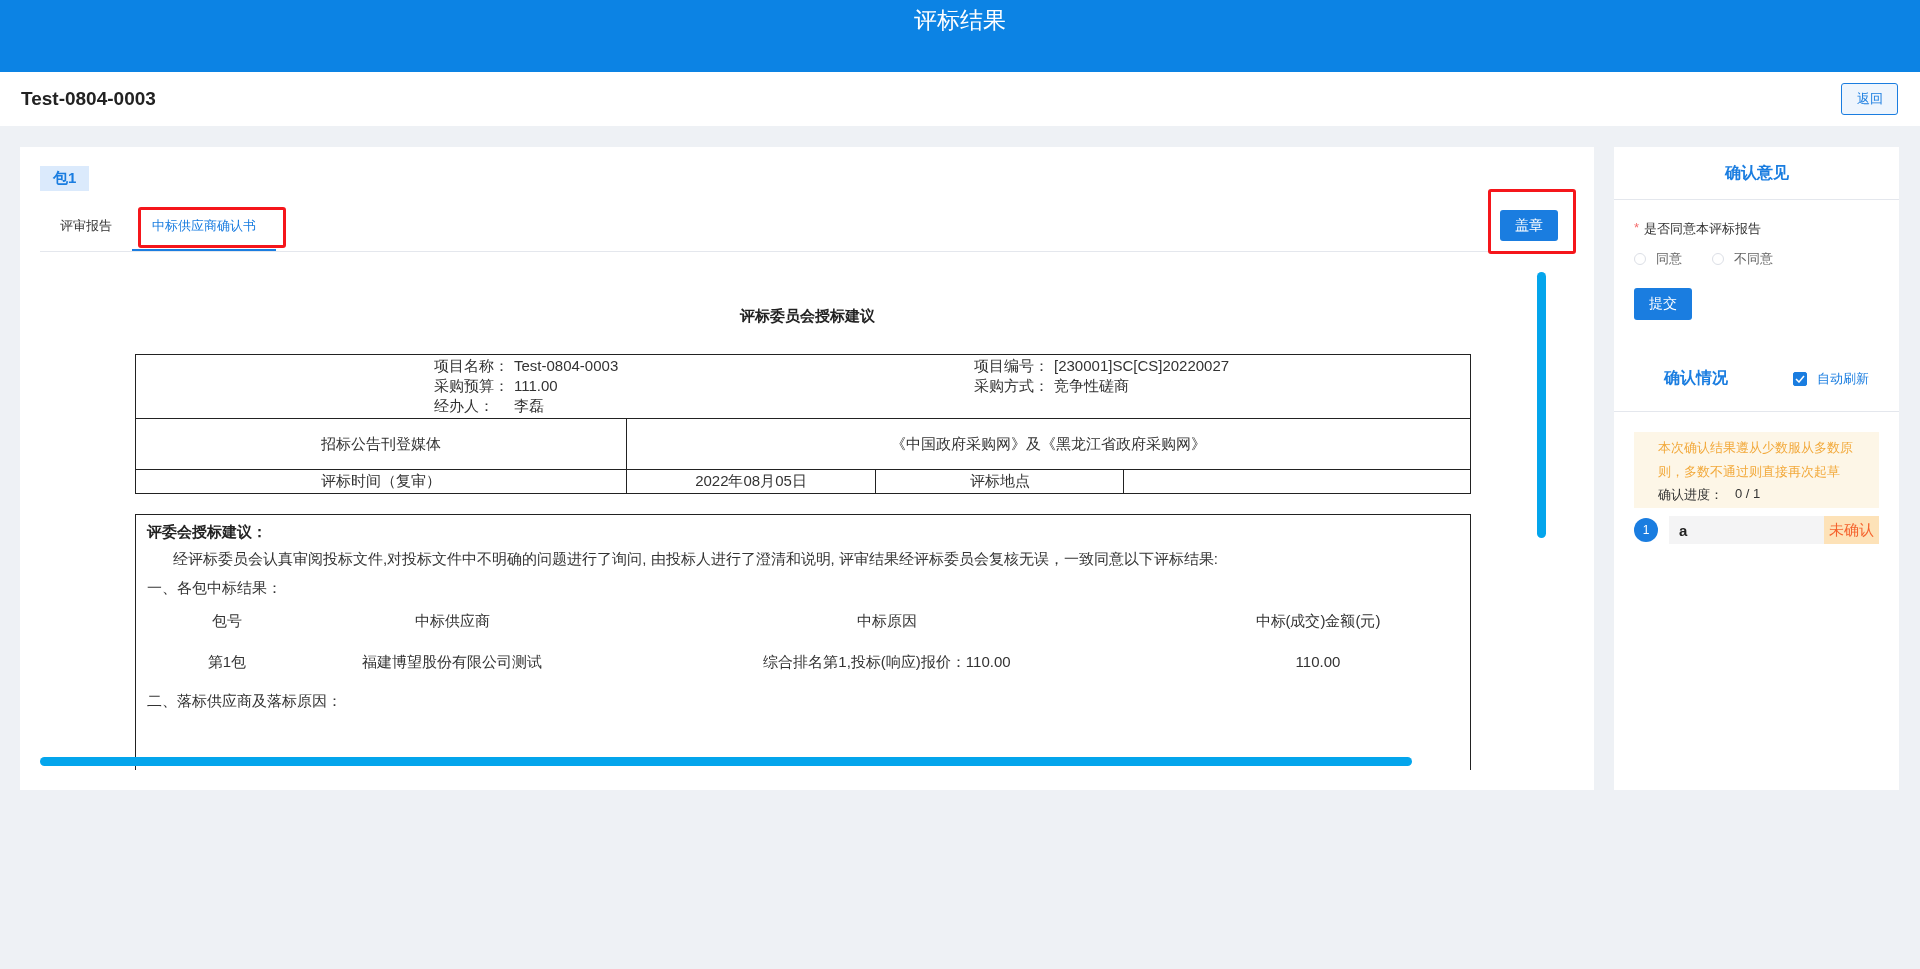 The height and width of the screenshot is (969, 1920). Describe the element at coordinates (807, 316) in the screenshot. I see `document-title: 评标委员会授标建议` at that location.